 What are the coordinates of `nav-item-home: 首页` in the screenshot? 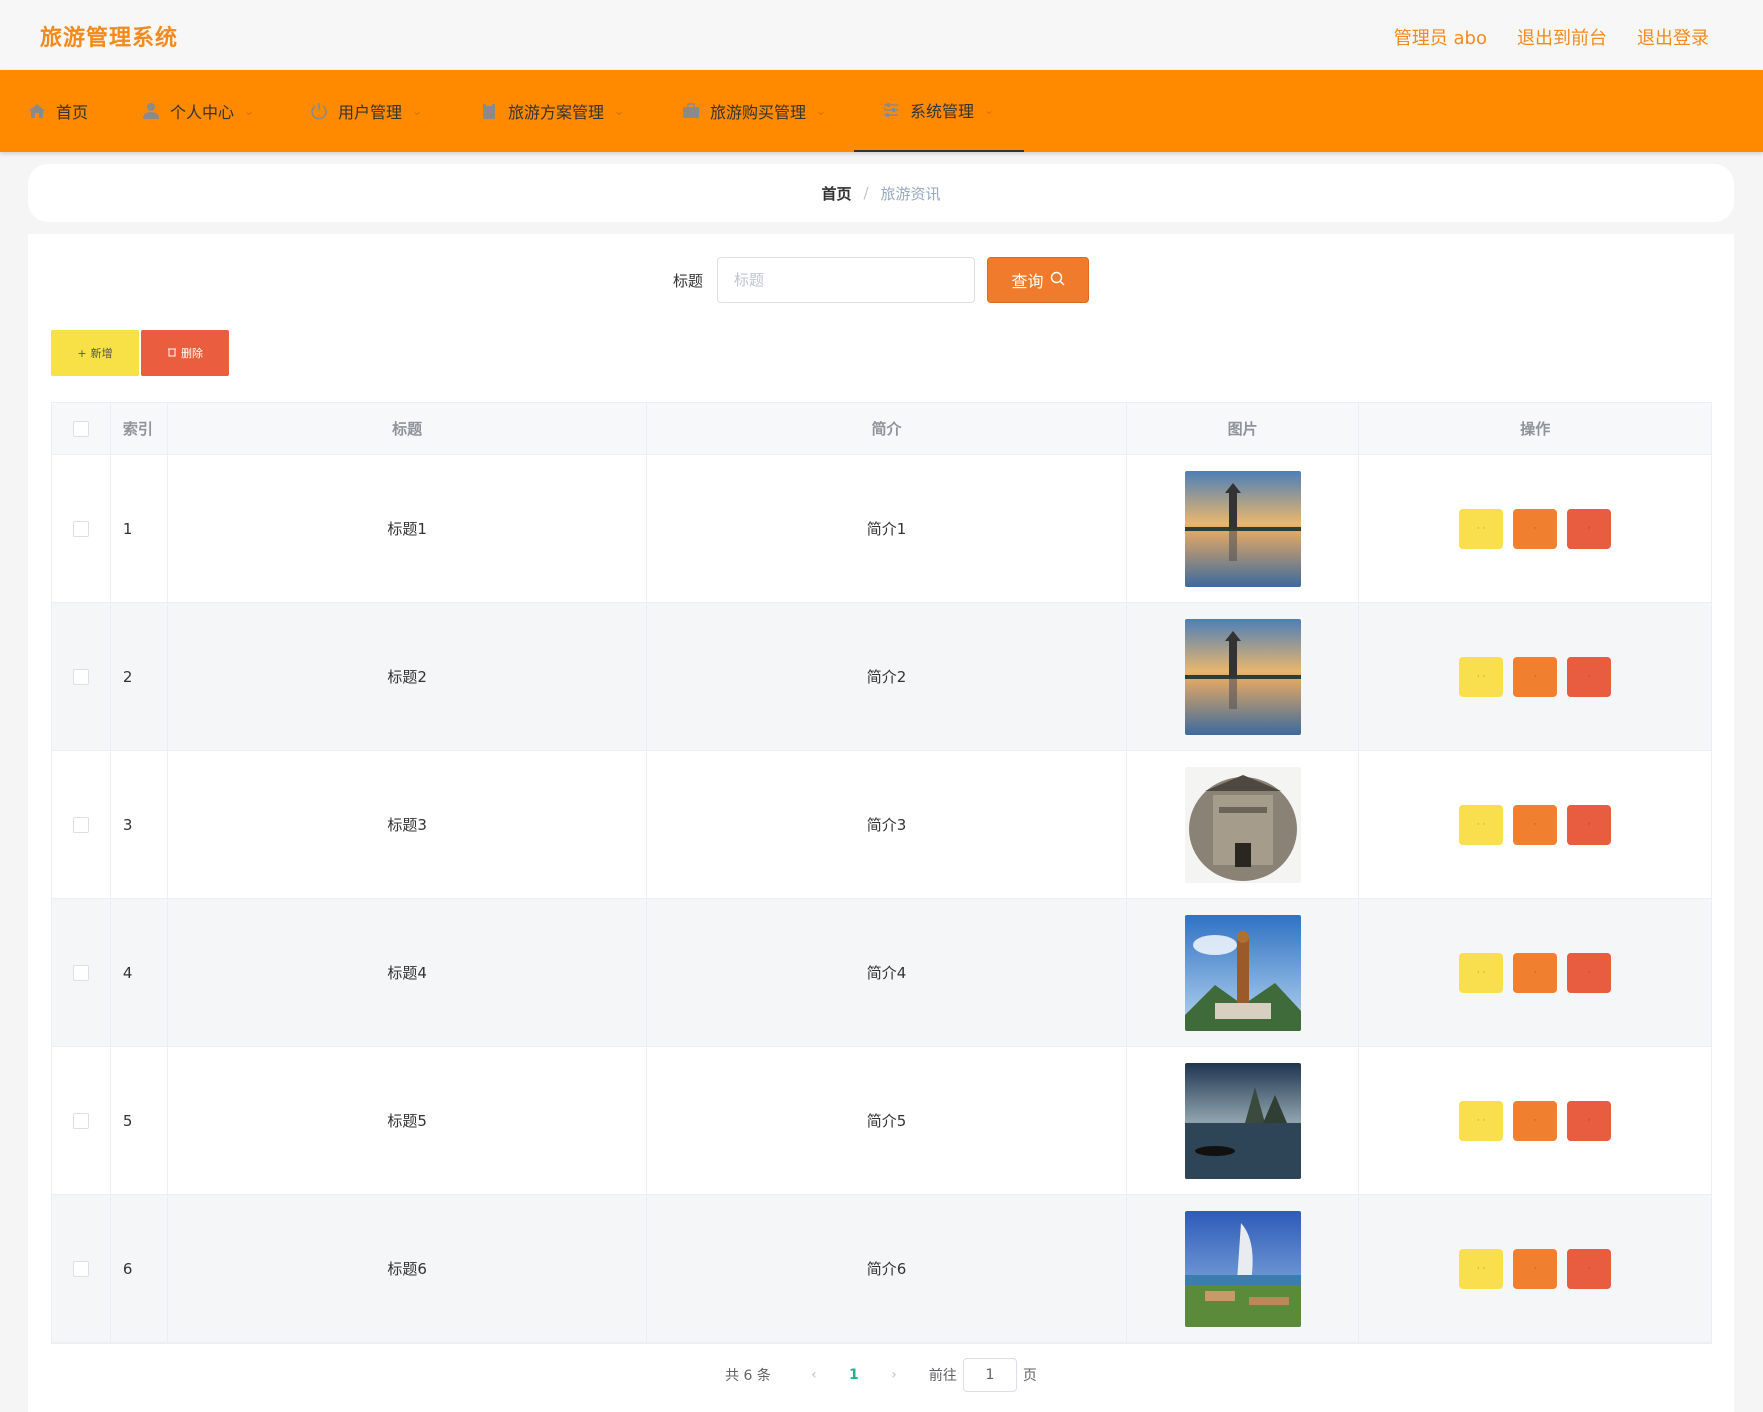 It's located at (58, 111).